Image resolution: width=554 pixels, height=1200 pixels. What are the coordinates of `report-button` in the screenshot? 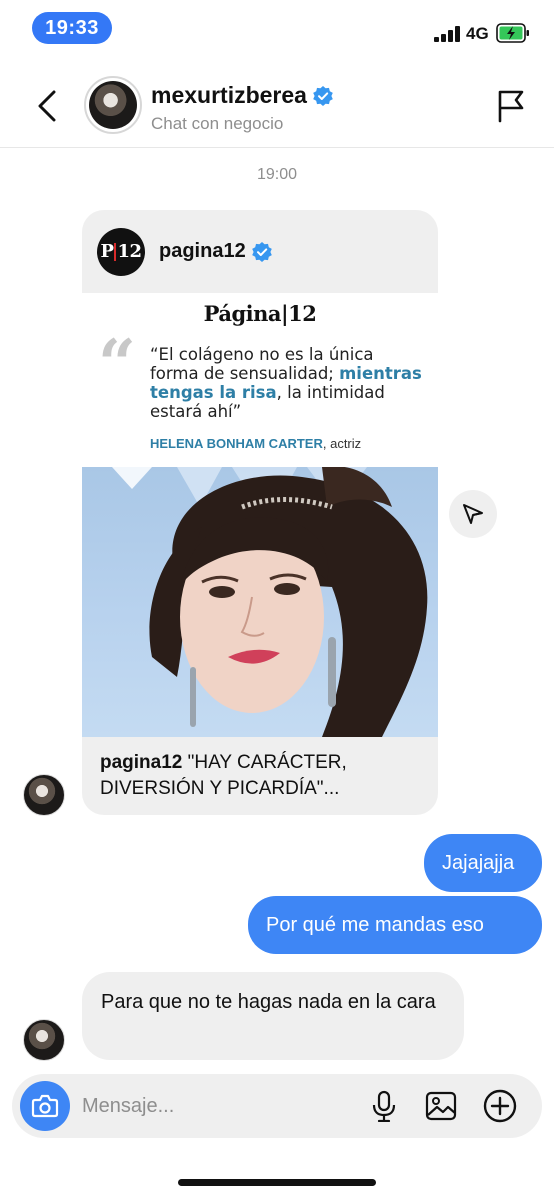 It's located at (511, 106).